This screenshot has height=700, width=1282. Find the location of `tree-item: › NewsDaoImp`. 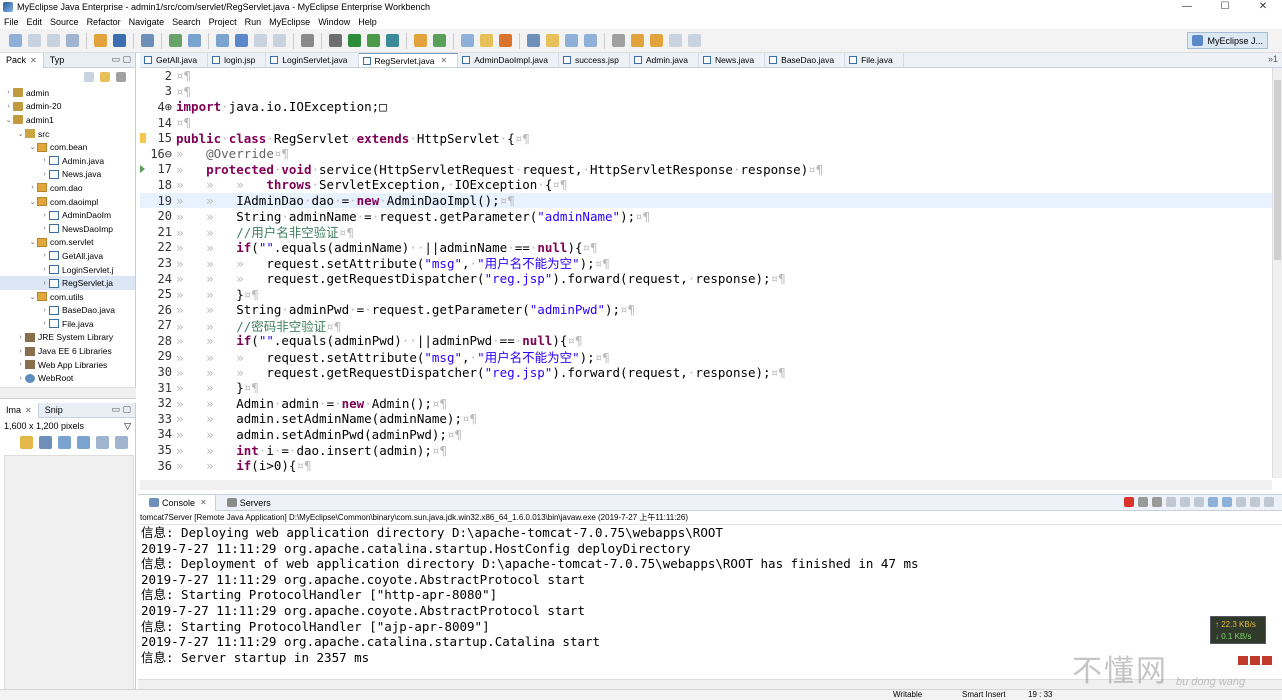

tree-item: › NewsDaoImp is located at coordinates (67, 229).